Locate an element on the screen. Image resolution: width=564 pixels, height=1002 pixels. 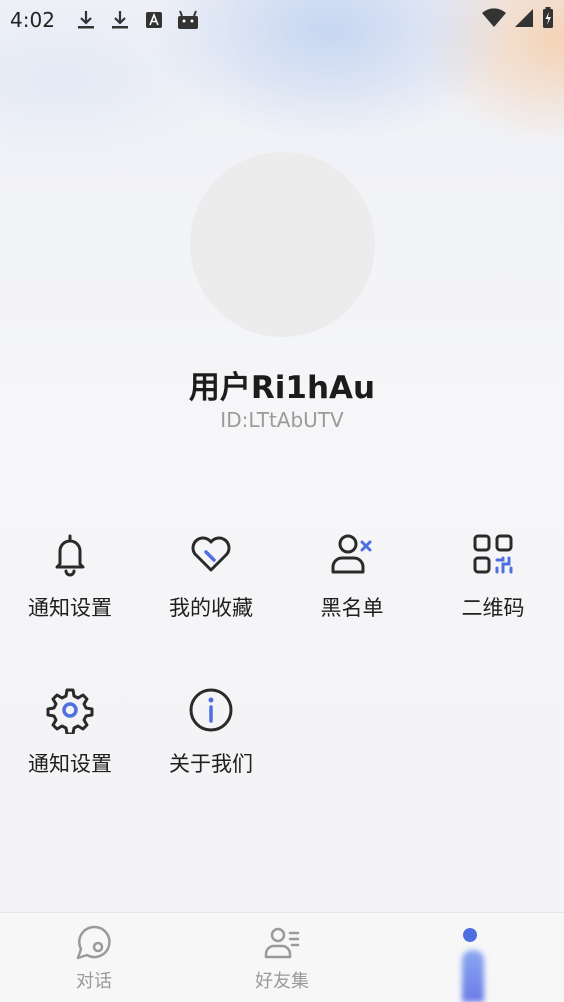
menu-settings: 通知设置 is located at coordinates (70, 732).